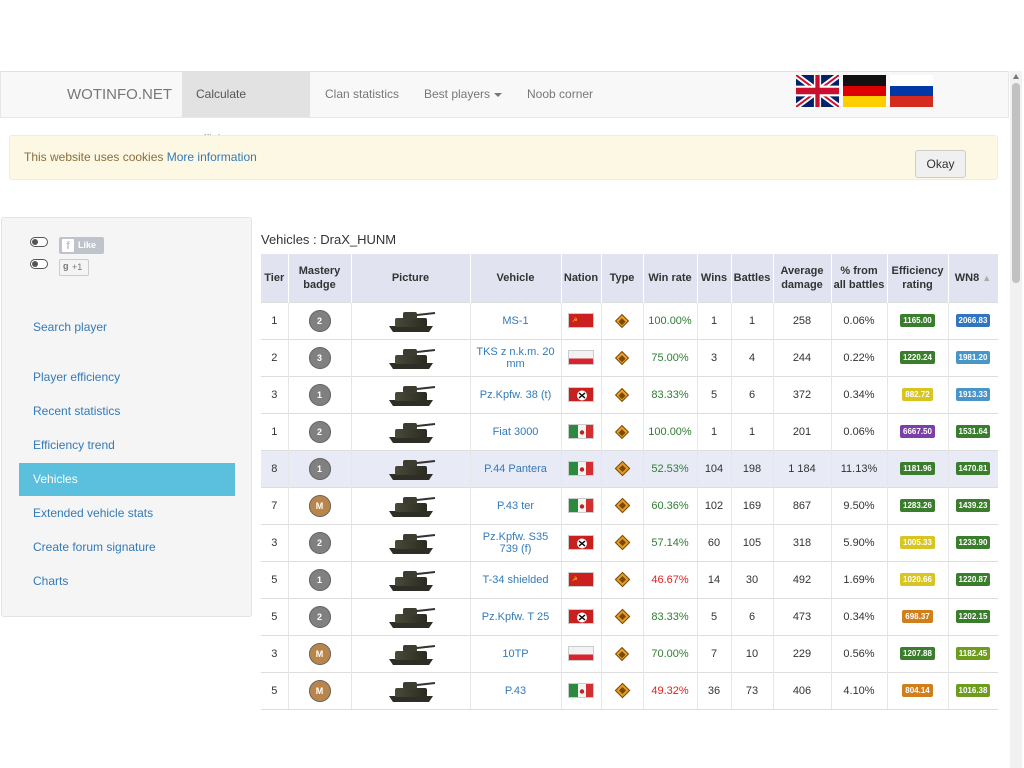 The width and height of the screenshot is (1024, 768). I want to click on english-flag-icon, so click(817, 91).